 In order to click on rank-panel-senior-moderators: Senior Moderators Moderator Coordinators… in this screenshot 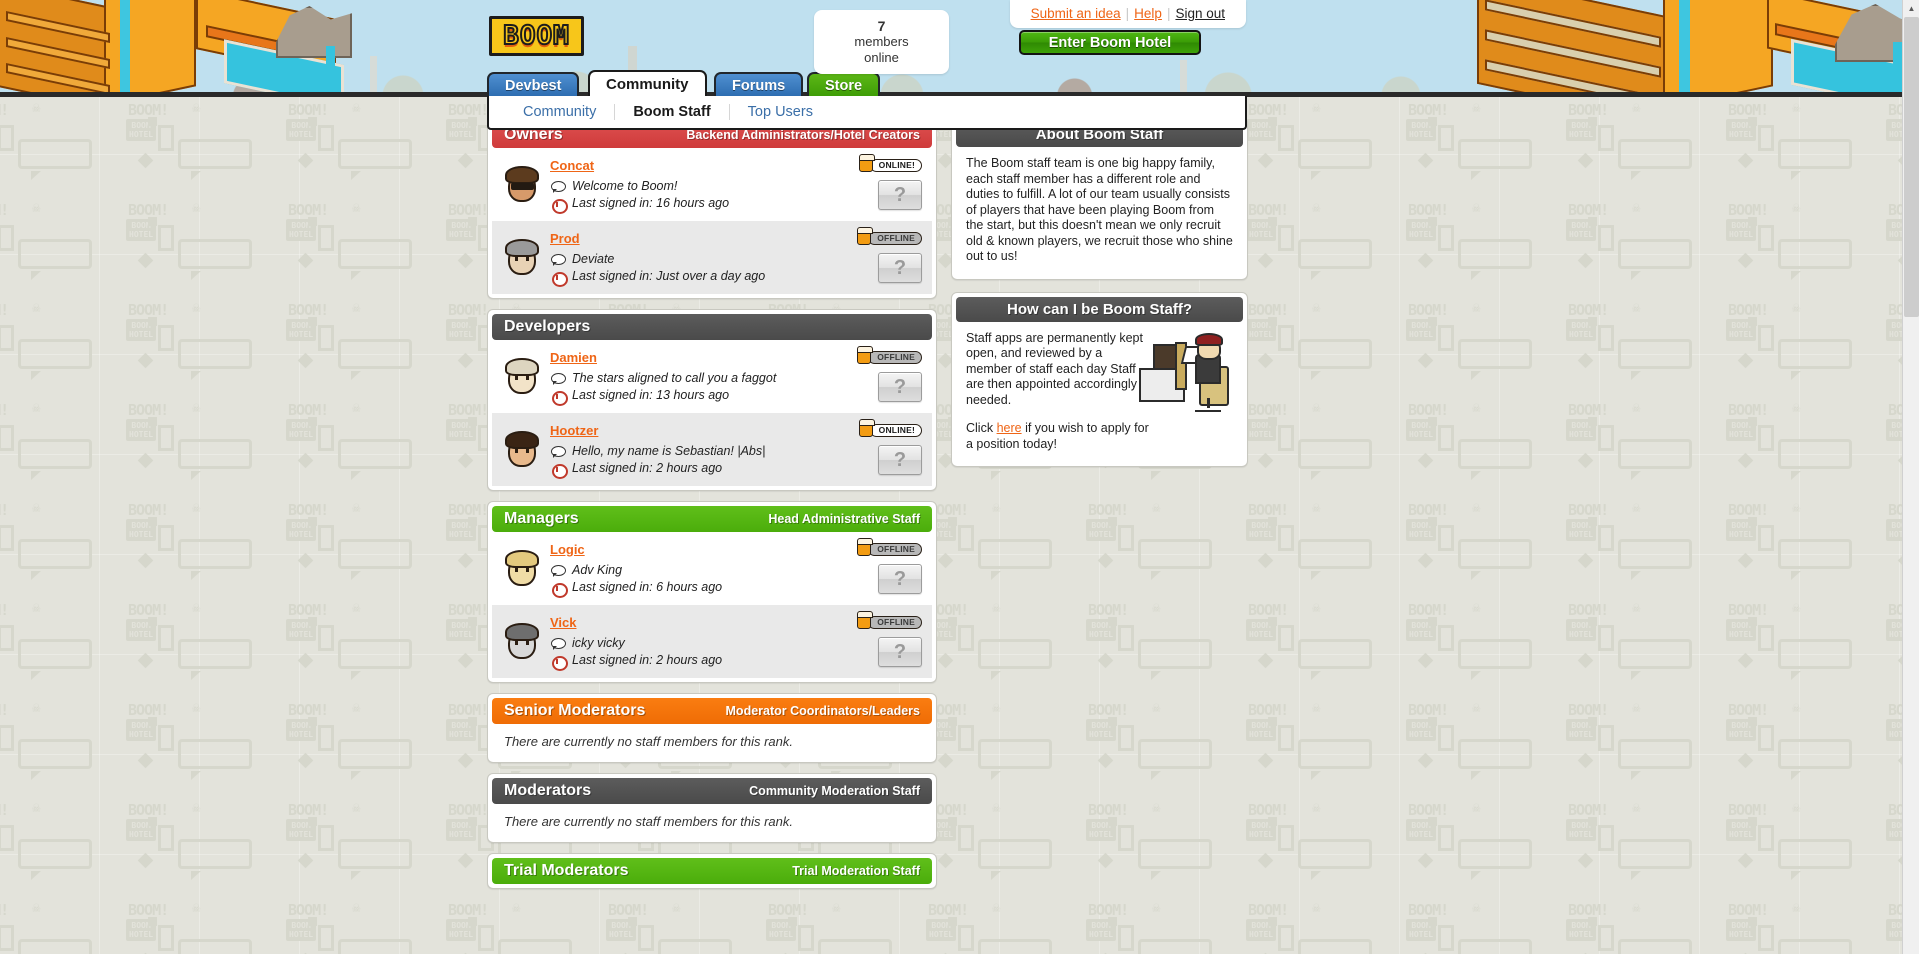, I will do `click(712, 728)`.